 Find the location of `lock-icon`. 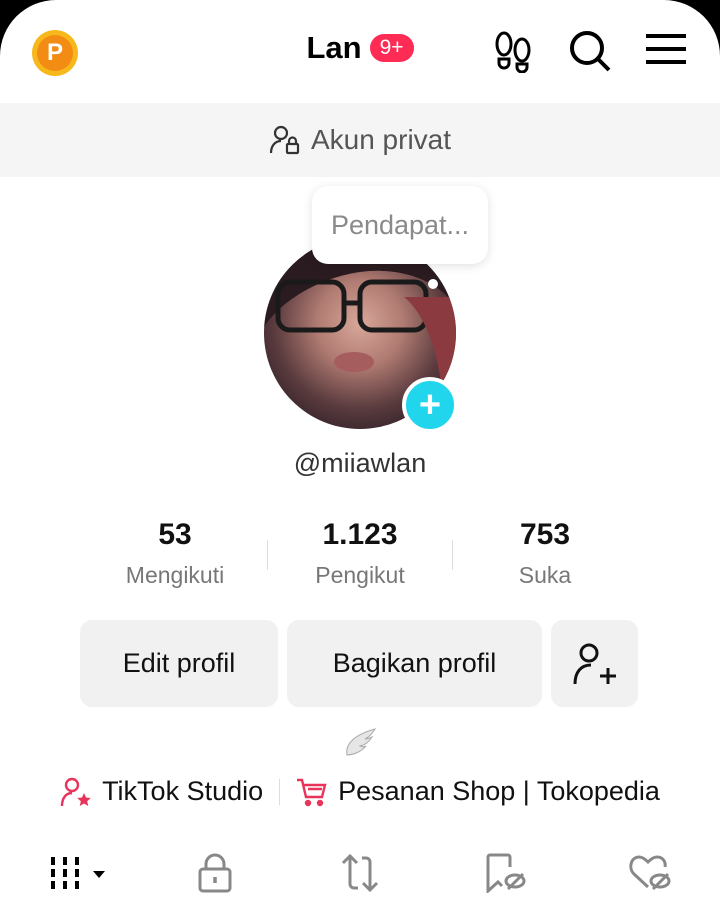

lock-icon is located at coordinates (215, 873).